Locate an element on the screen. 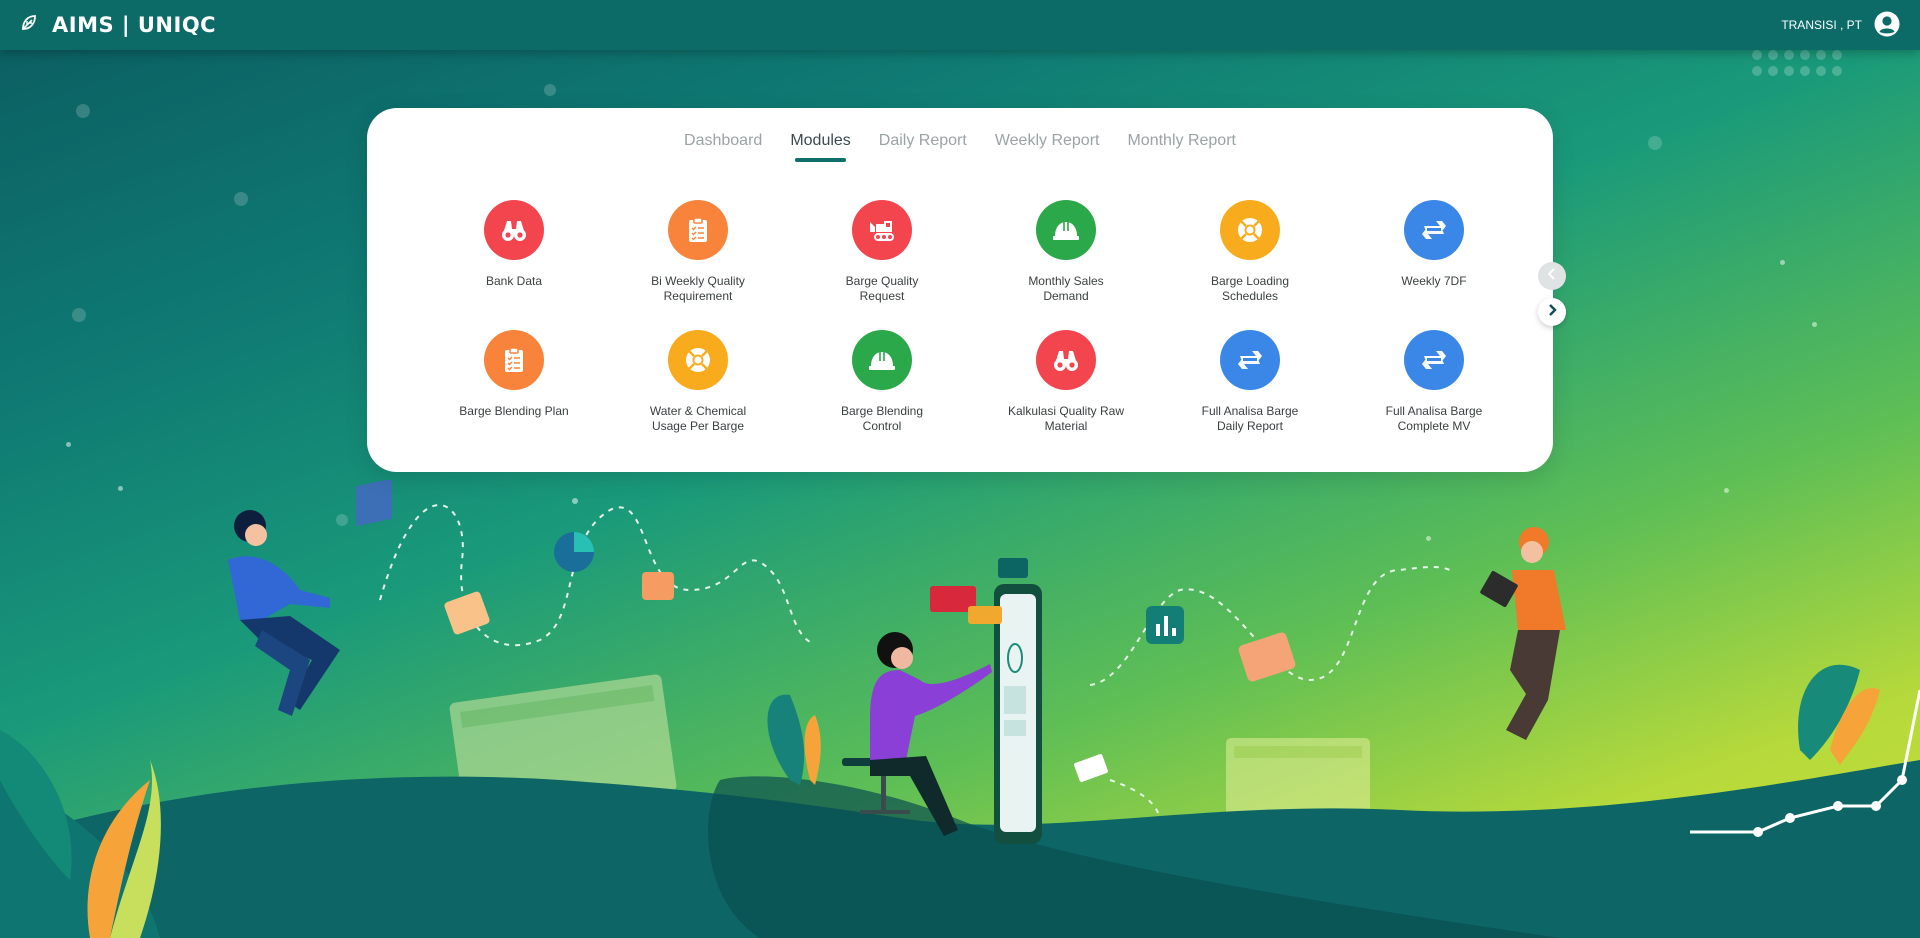  chevron-right-icon is located at coordinates (1552, 312).